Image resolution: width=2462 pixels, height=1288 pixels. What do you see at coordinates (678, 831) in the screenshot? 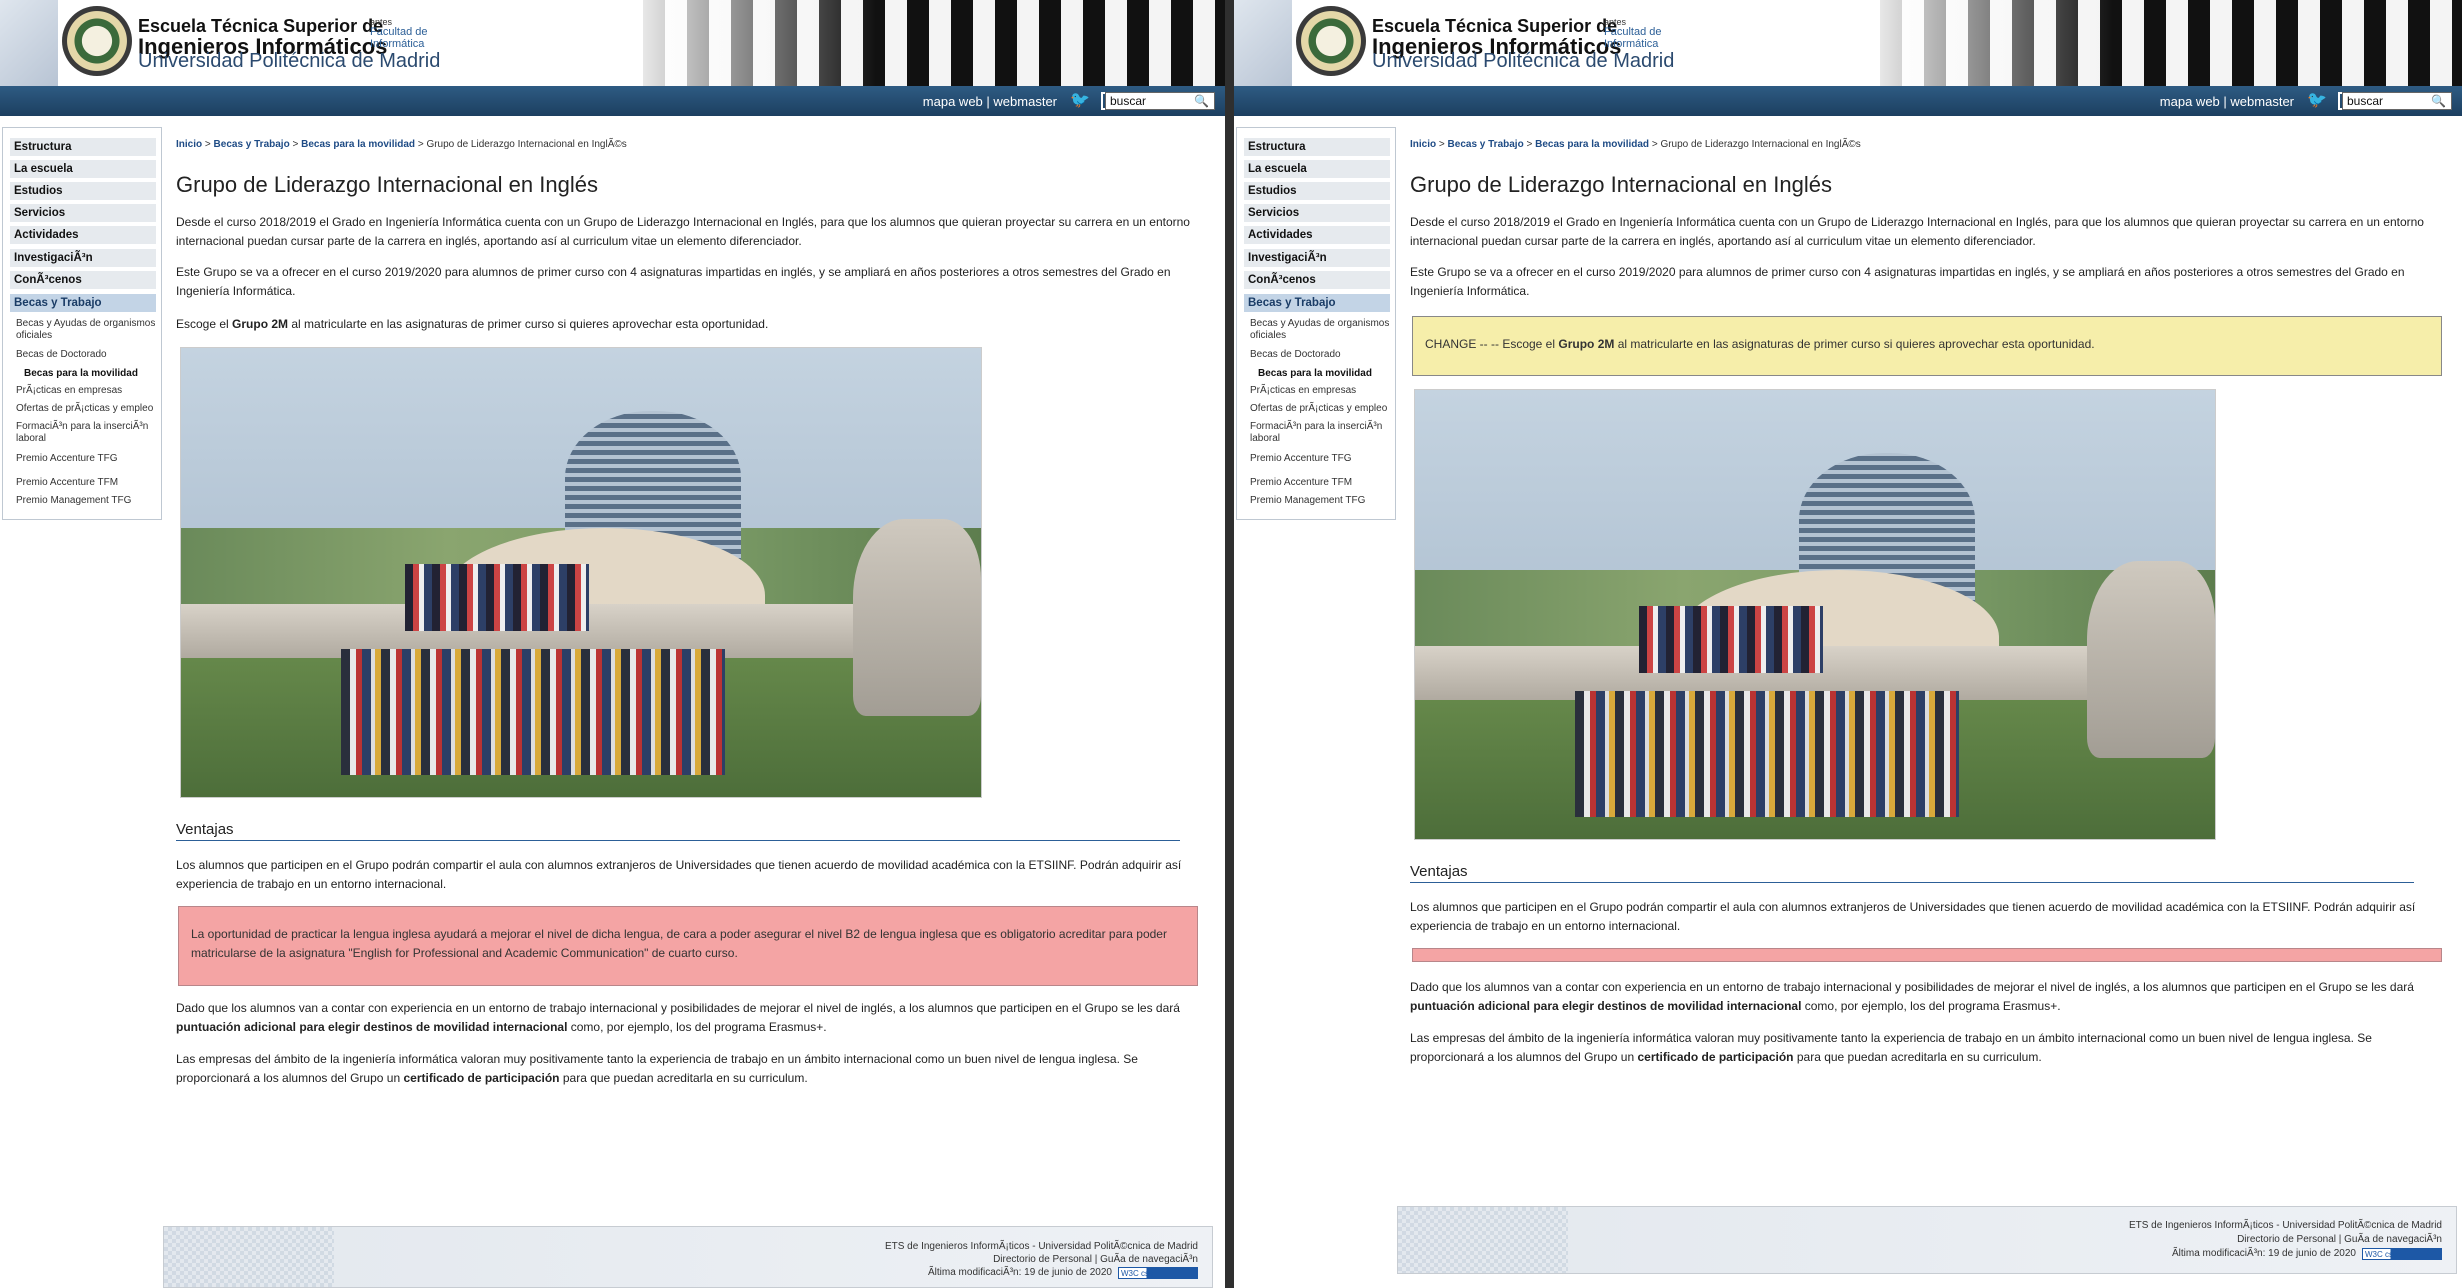
I see `ventajas-heading: Ventajas` at bounding box center [678, 831].